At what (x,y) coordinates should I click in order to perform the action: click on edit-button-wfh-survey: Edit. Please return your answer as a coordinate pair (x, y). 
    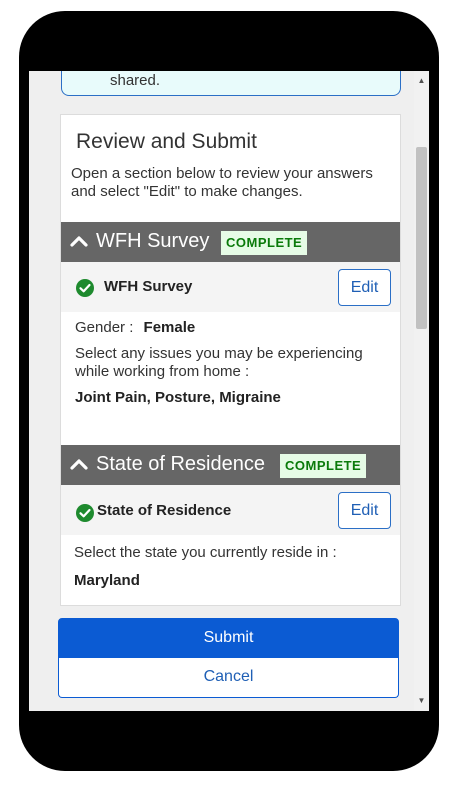
    Looking at the image, I should click on (364, 287).